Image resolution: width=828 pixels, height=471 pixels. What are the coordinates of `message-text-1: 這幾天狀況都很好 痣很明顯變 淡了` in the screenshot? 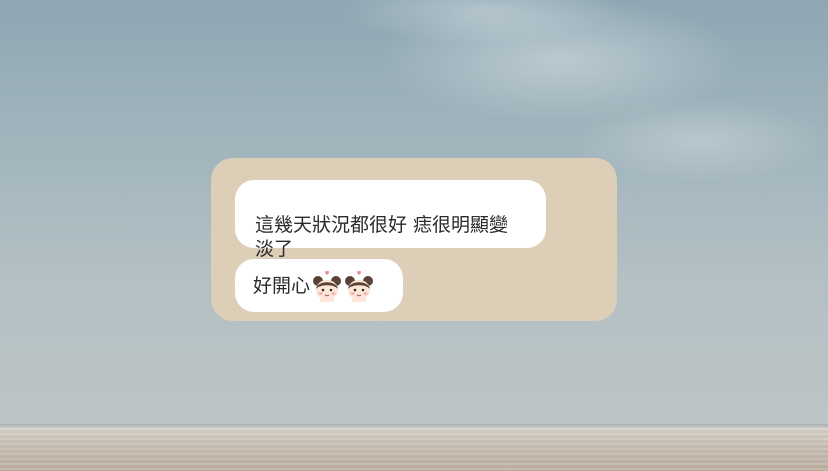 It's located at (382, 237).